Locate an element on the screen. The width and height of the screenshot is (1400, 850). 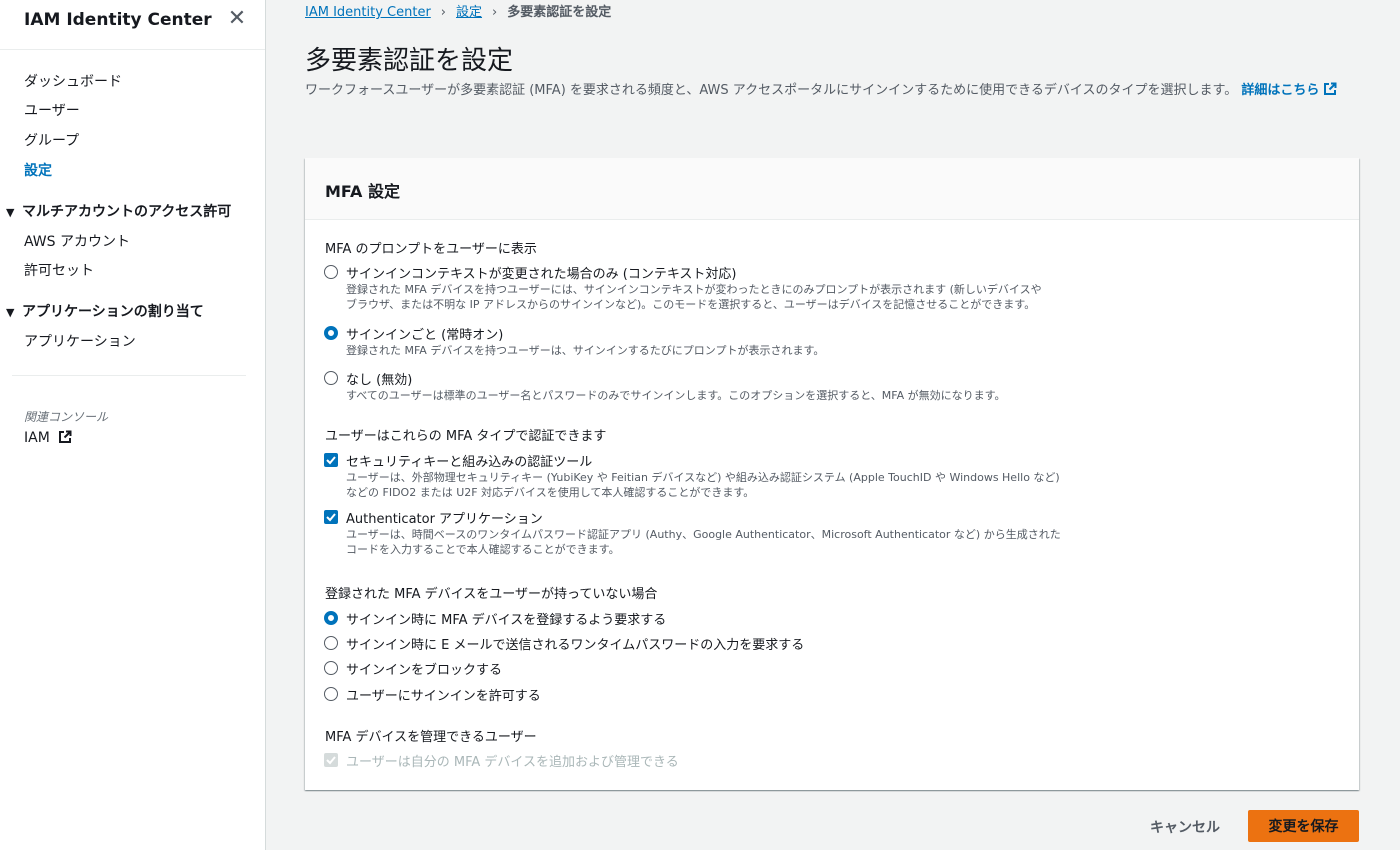
option-title: Authenticator アプリケーション is located at coordinates (444, 519).